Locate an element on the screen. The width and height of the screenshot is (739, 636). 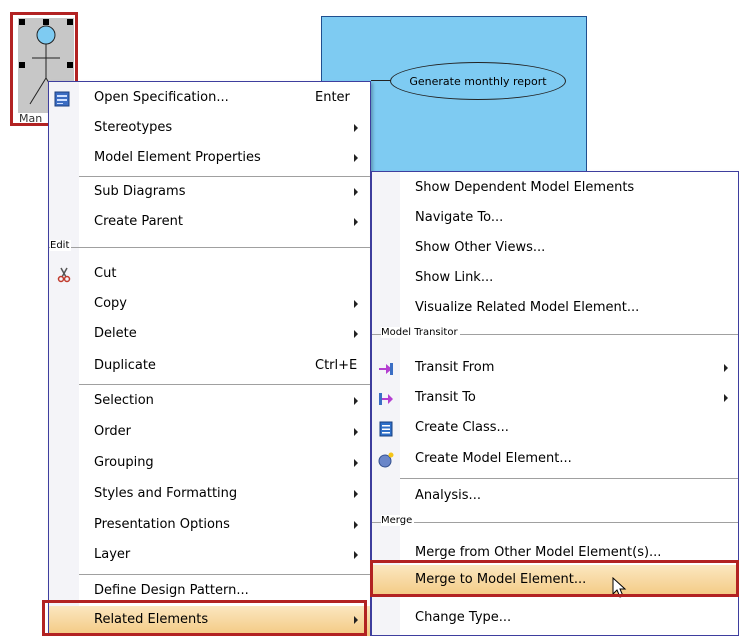
menu-item-selection: Selection is located at coordinates (209, 402).